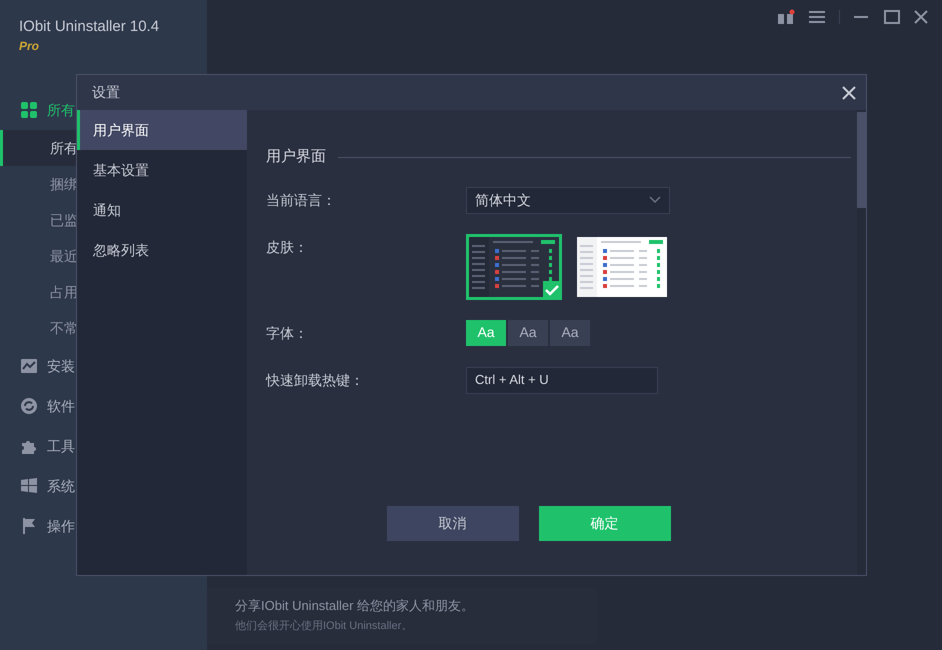 The width and height of the screenshot is (942, 650). What do you see at coordinates (61, 446) in the screenshot?
I see `sidebar-group-label: 工具` at bounding box center [61, 446].